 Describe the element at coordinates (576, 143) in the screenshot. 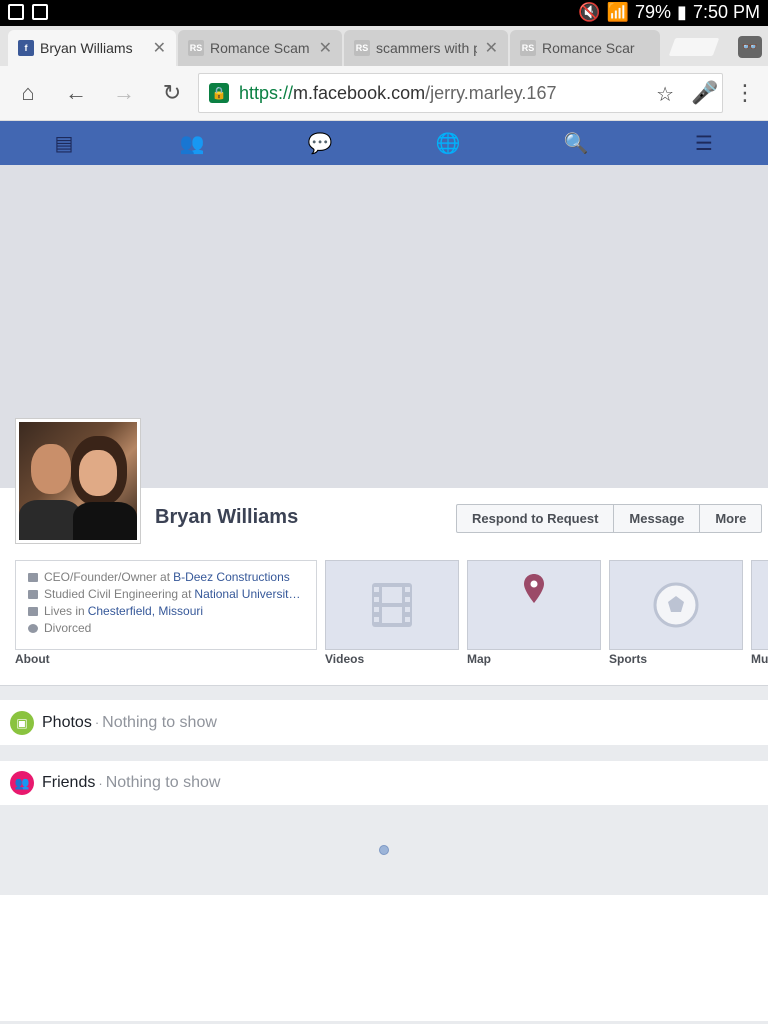

I see `search-icon: 🔍` at that location.